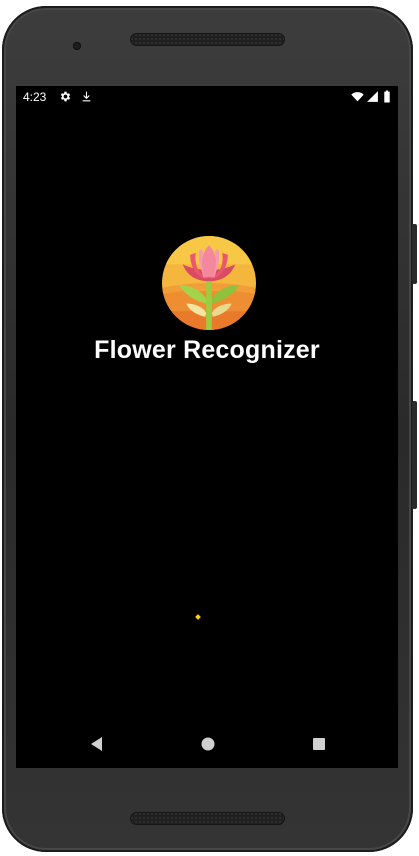 Image resolution: width=419 pixels, height=856 pixels. Describe the element at coordinates (65, 96) in the screenshot. I see `settings-icon` at that location.